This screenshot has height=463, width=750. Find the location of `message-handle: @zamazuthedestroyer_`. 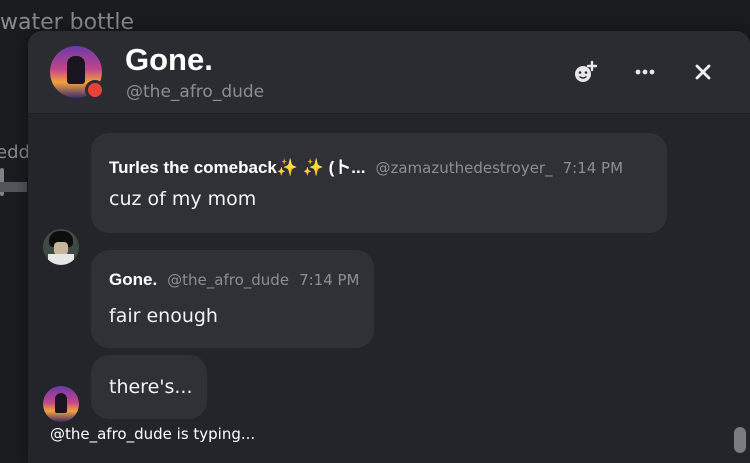

message-handle: @zamazuthedestroyer_ is located at coordinates (464, 168).